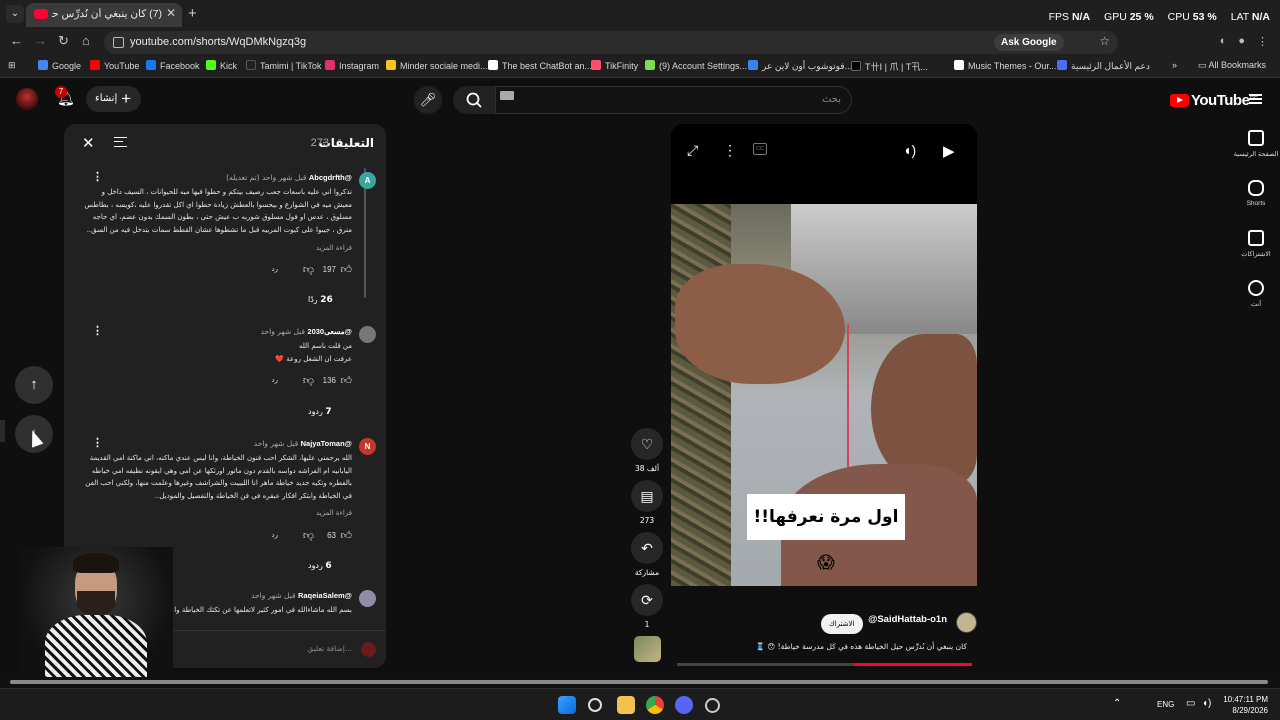 The image size is (1280, 720). I want to click on ask-google-button: Ask Google, so click(1029, 42).